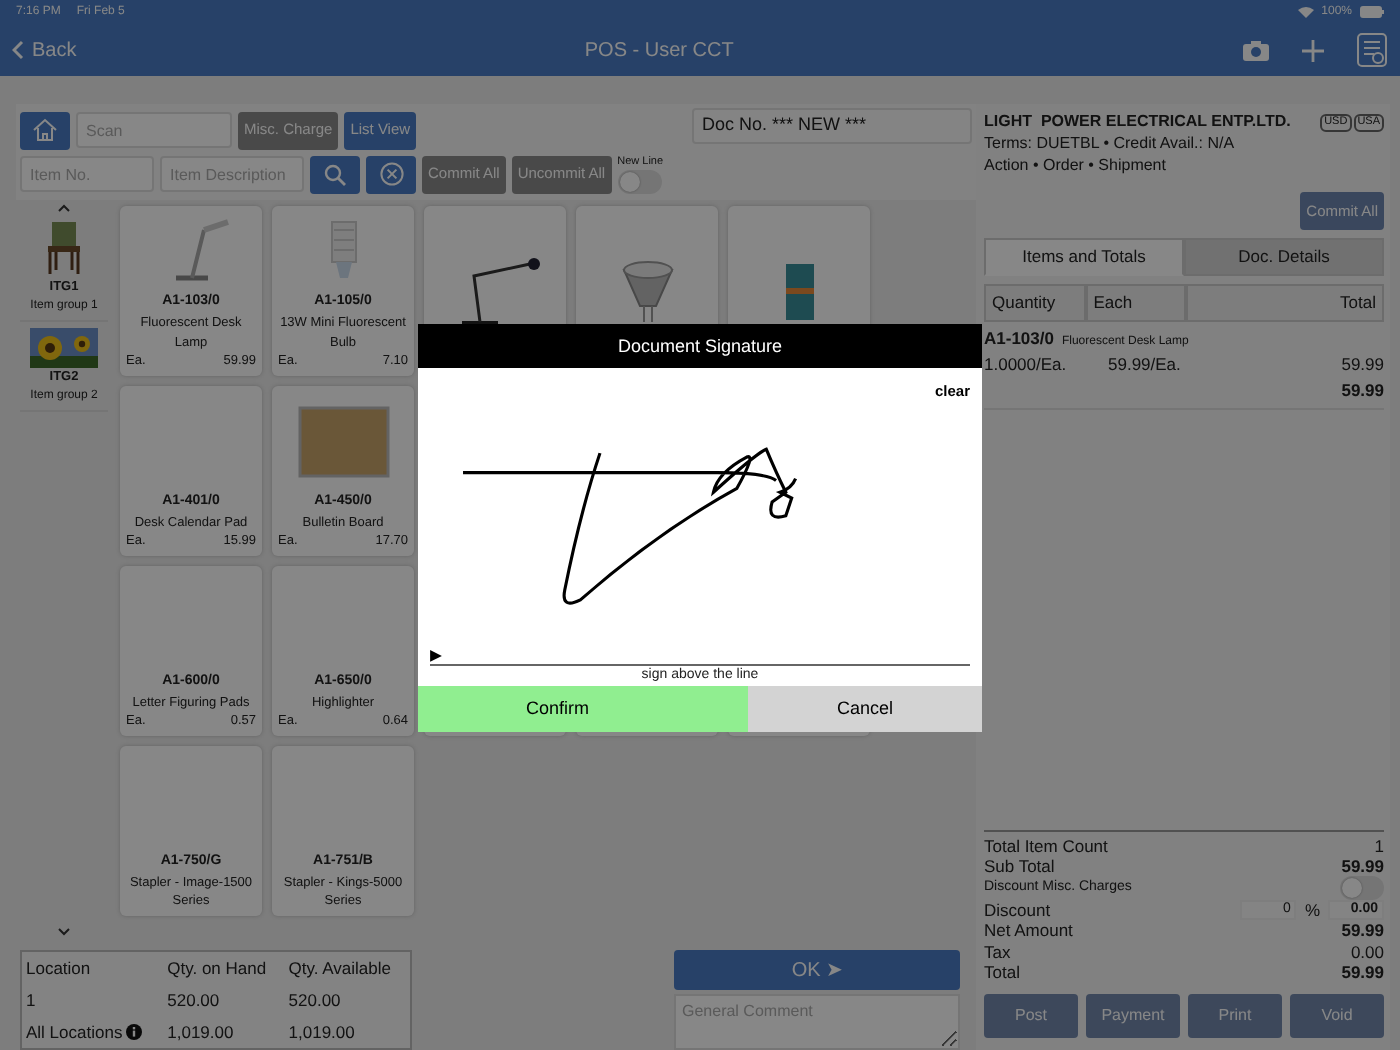 The width and height of the screenshot is (1400, 1050). What do you see at coordinates (1362, 364) in the screenshot?
I see `line-total: 59.99` at bounding box center [1362, 364].